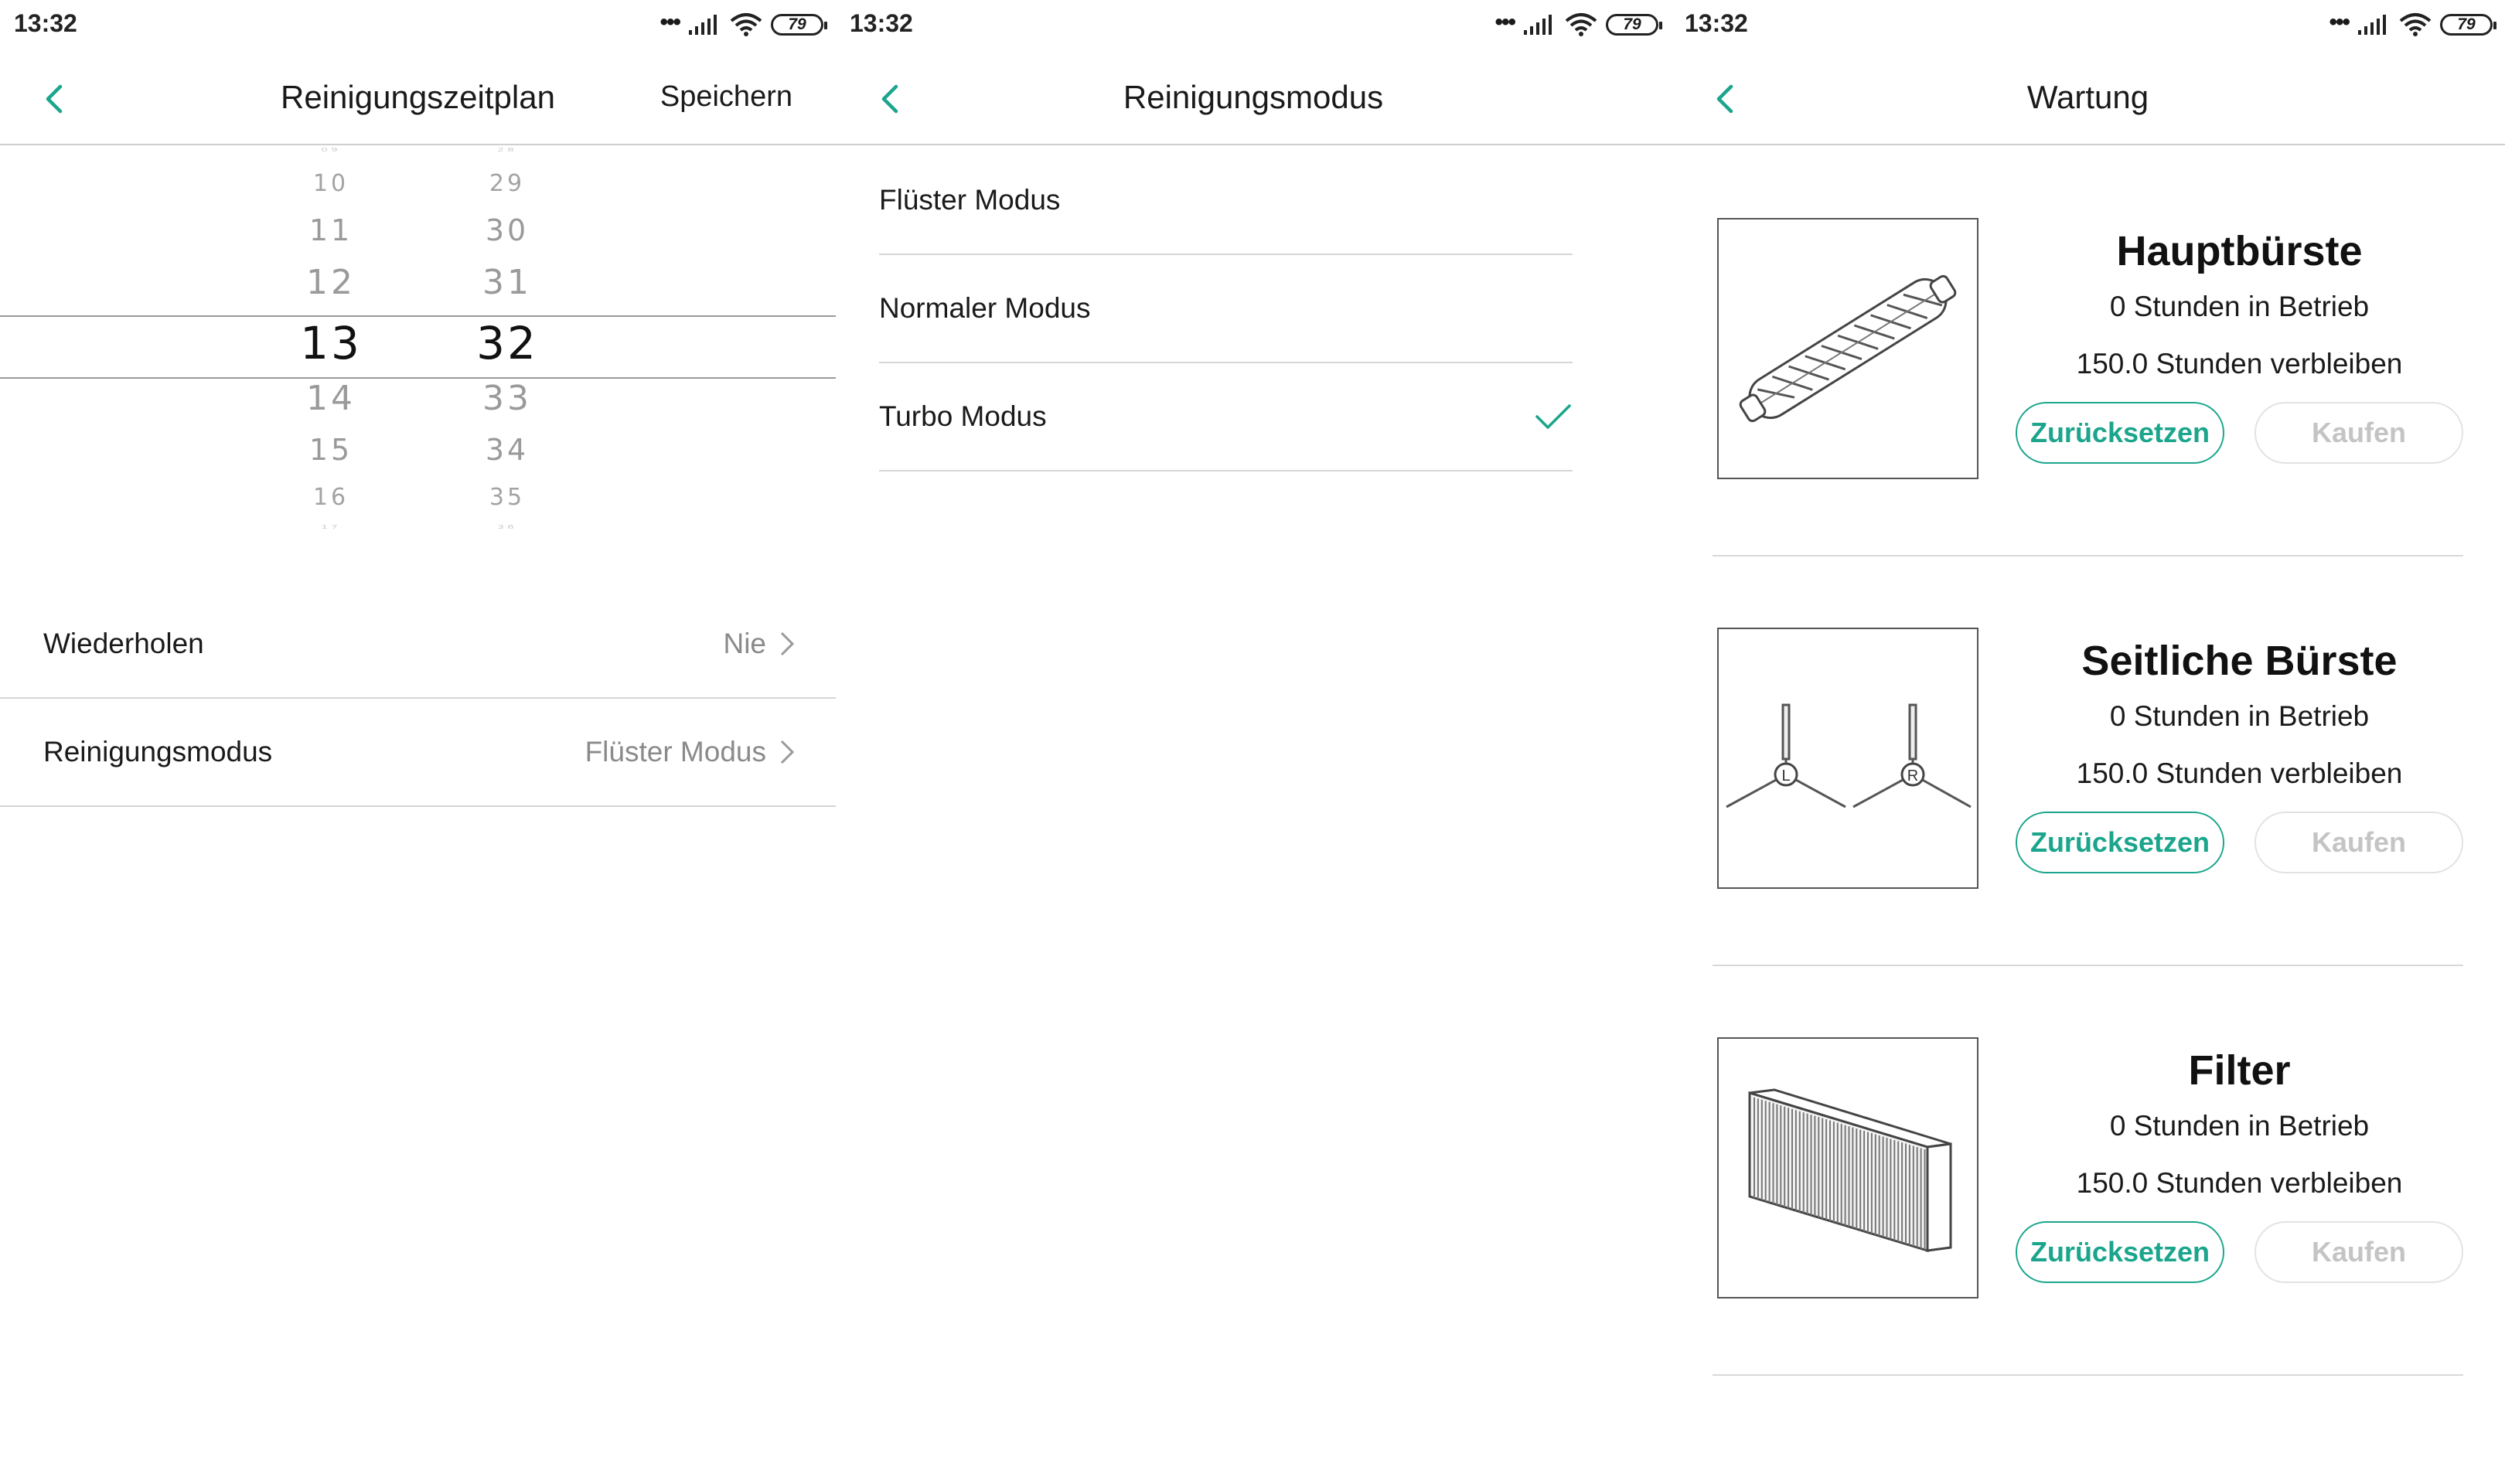 This screenshot has height=1484, width=2505. What do you see at coordinates (418, 645) in the screenshot?
I see `repeat-row: Wiederholen Nie` at bounding box center [418, 645].